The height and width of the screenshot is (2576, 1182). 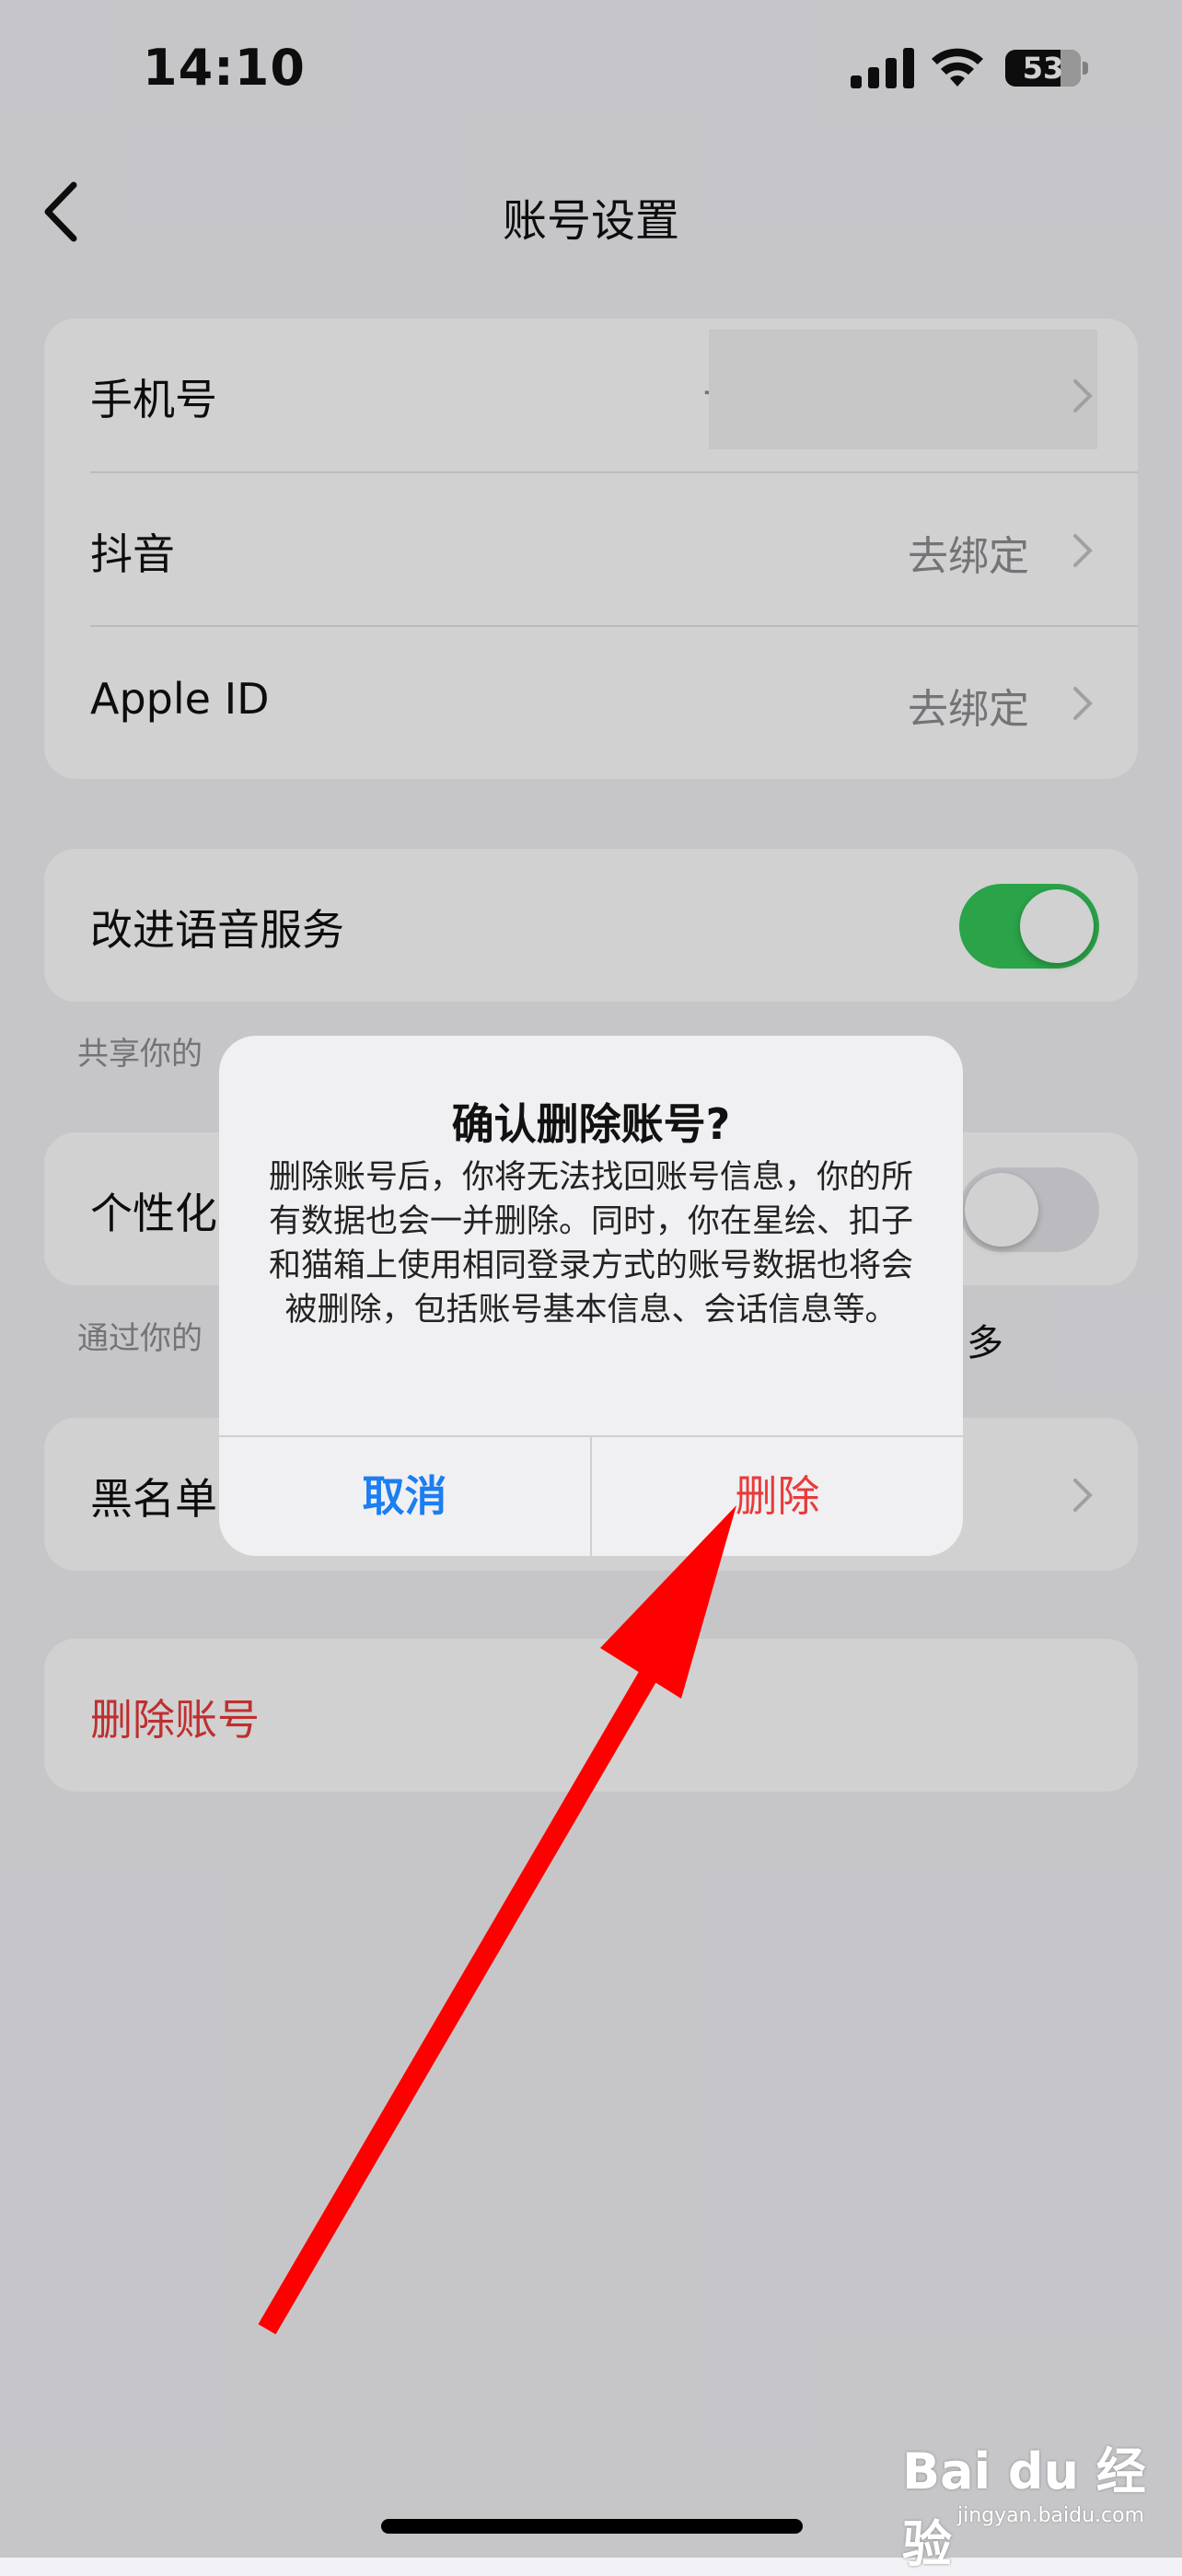 I want to click on watermark-site: jingyan.baidu.com, so click(x=1051, y=2515).